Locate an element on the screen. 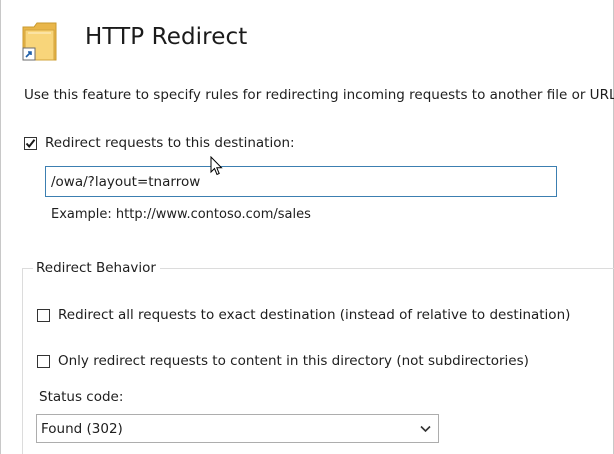  checkmark-icon is located at coordinates (30, 143).